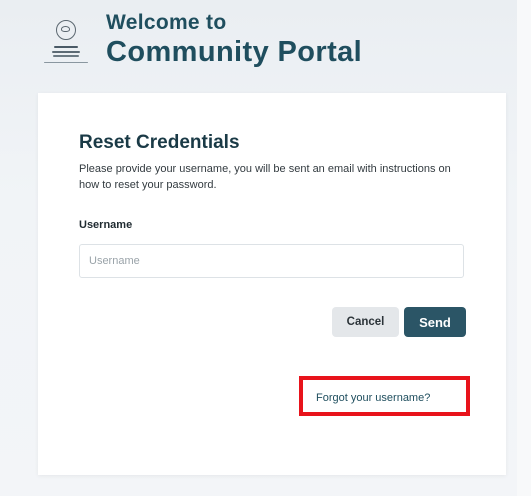  I want to click on send-button: Send, so click(435, 322).